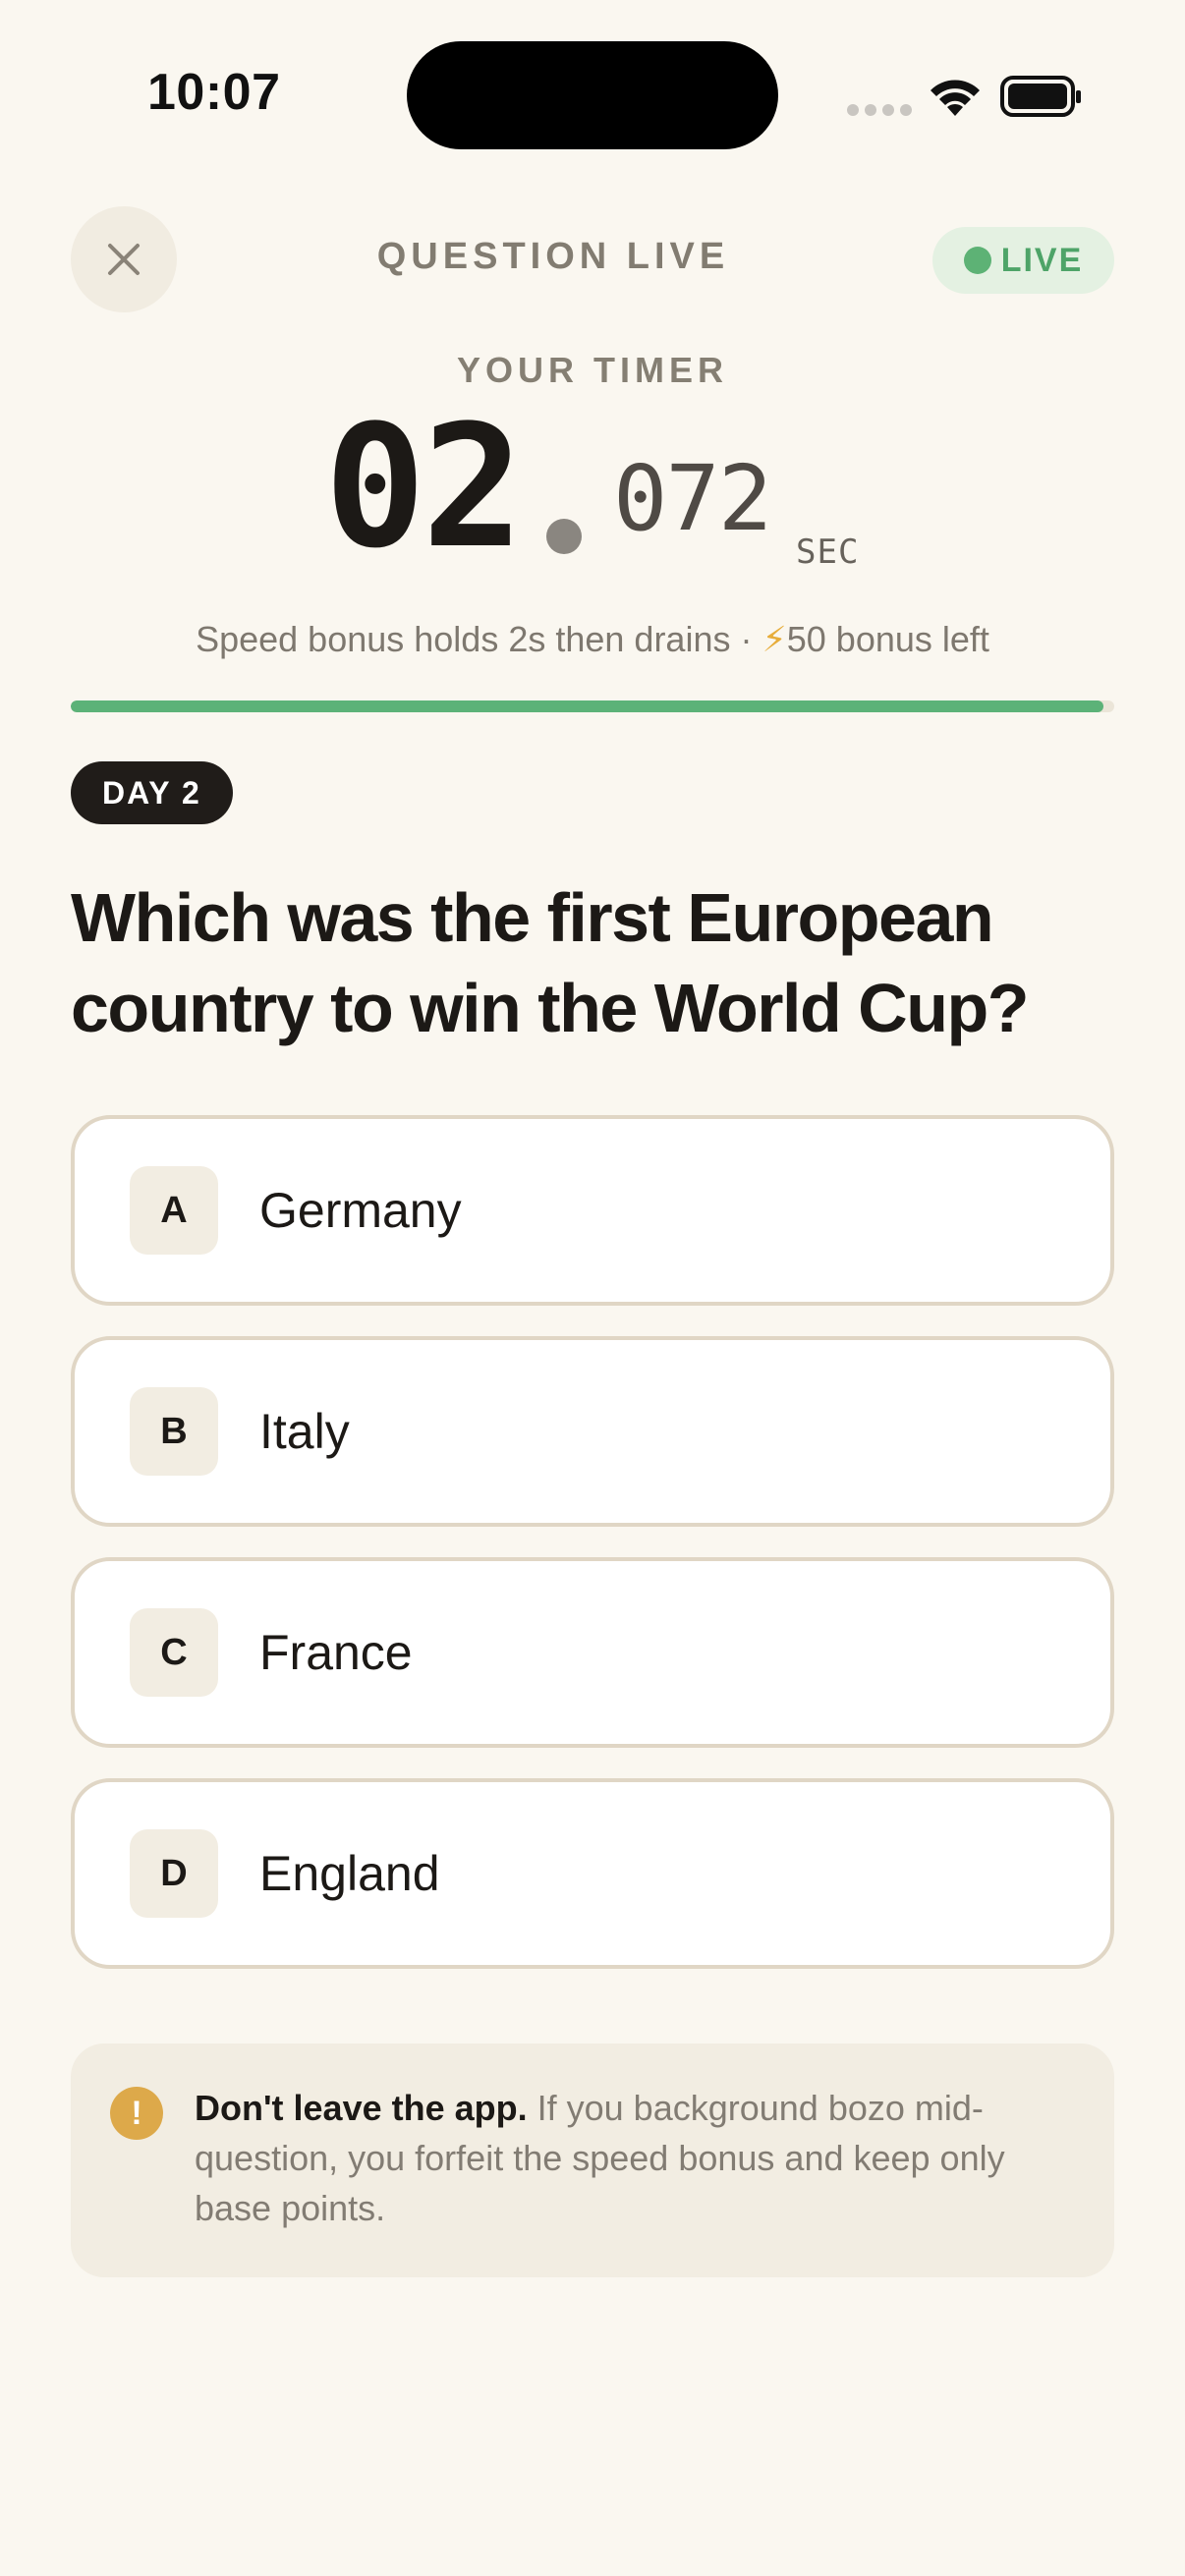  Describe the element at coordinates (592, 1431) in the screenshot. I see `answer-option-b: B Italy` at that location.